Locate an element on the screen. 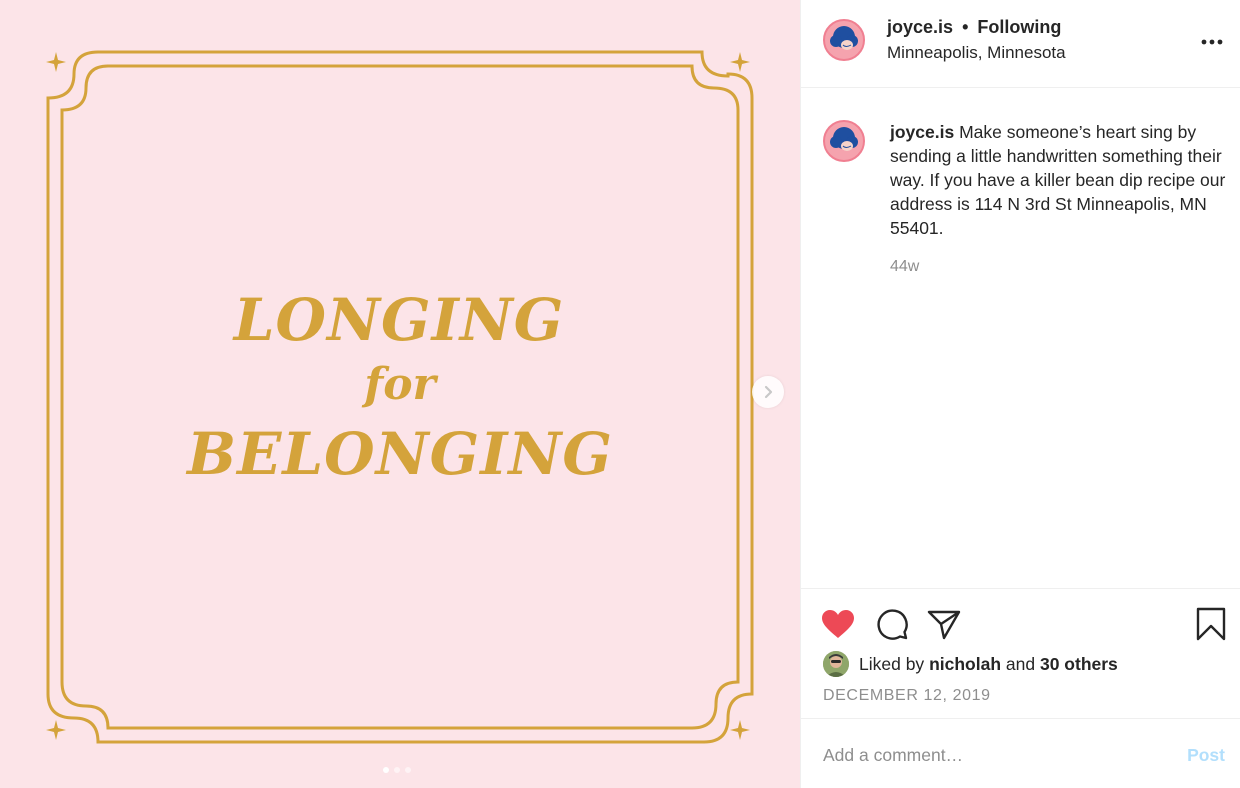 The height and width of the screenshot is (788, 1240). share-button is located at coordinates (944, 624).